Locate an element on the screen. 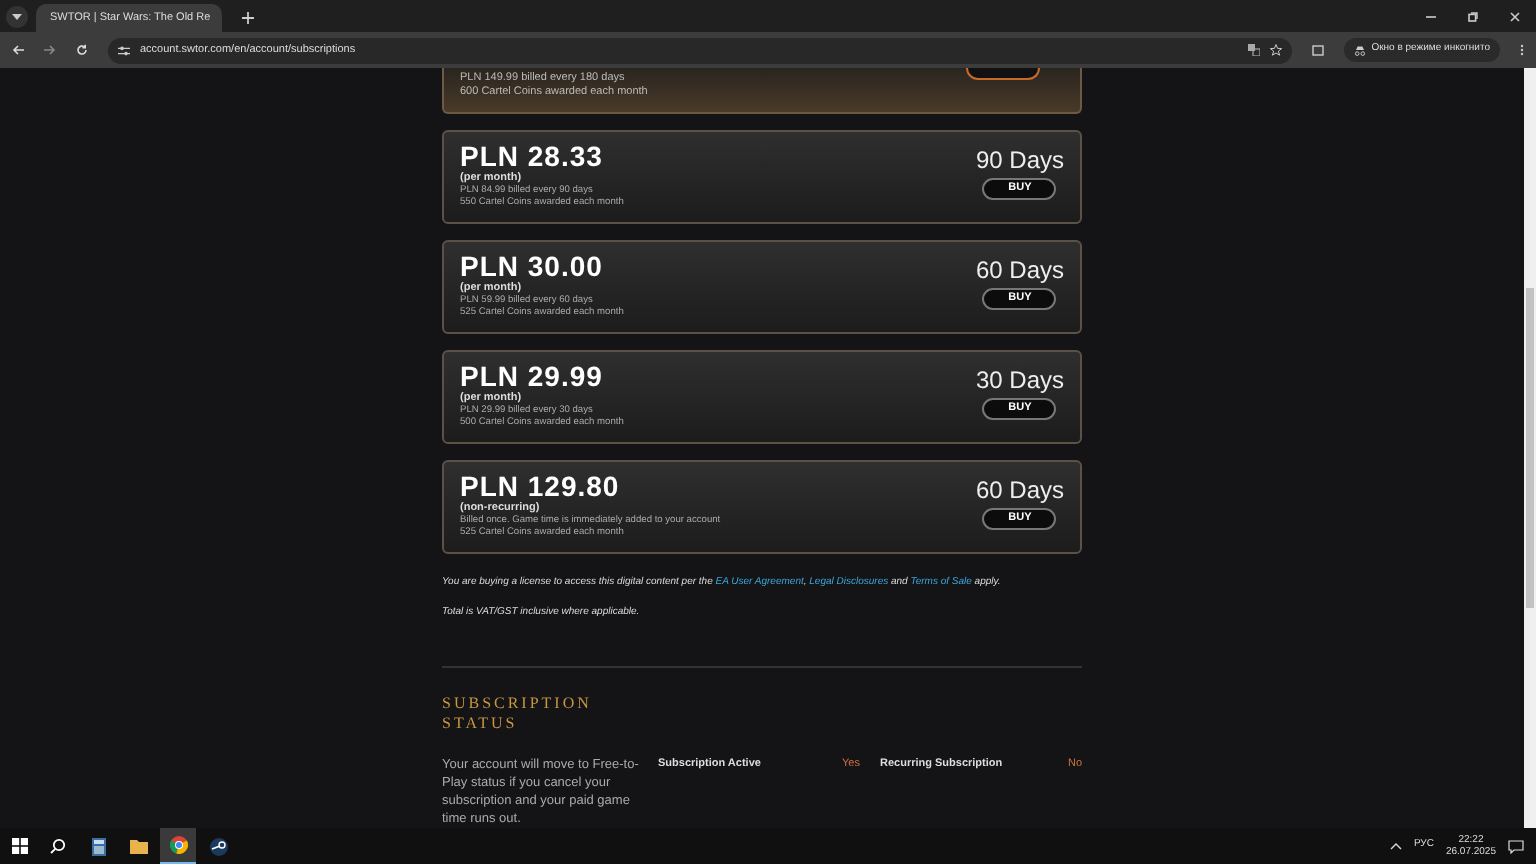  extensions-icon is located at coordinates (1317, 50).